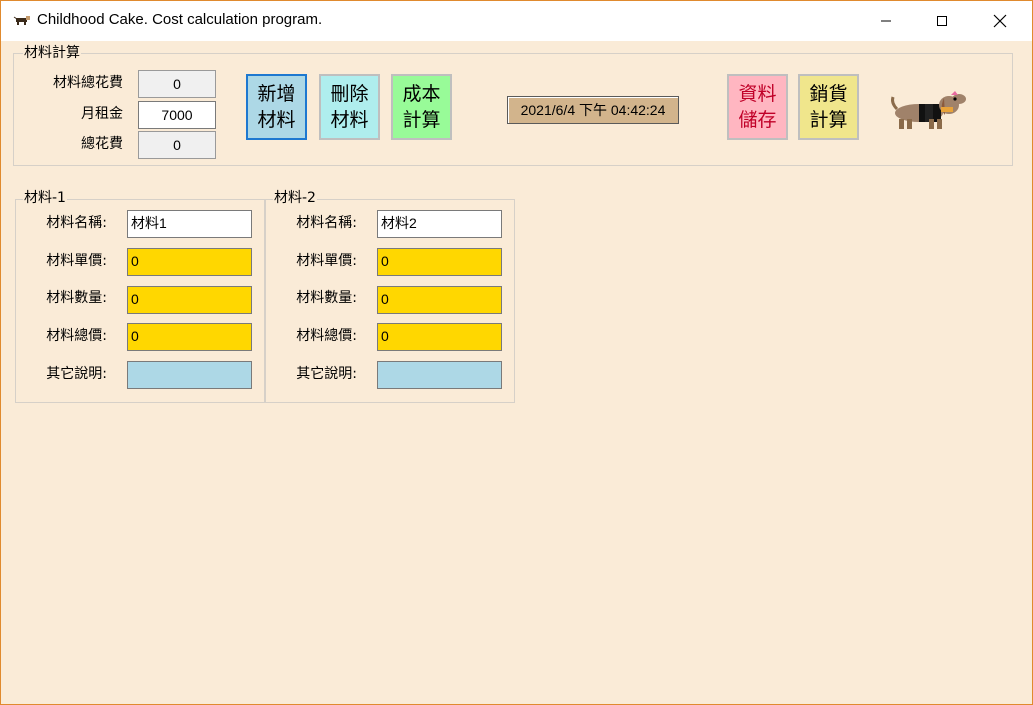  What do you see at coordinates (189, 300) in the screenshot?
I see `material-1-qty-input: 0` at bounding box center [189, 300].